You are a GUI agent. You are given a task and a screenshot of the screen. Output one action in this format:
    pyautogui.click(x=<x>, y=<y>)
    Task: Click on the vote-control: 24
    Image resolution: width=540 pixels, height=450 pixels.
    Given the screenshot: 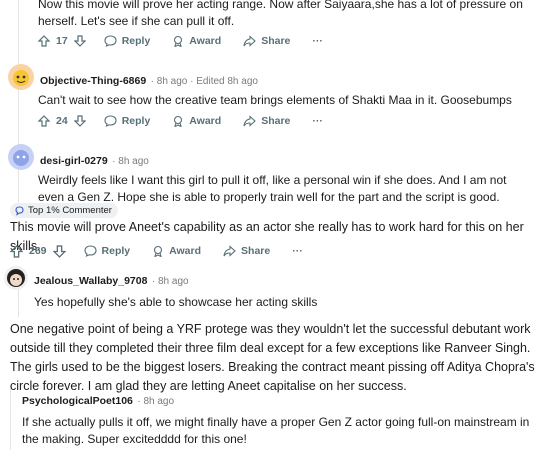 What is the action you would take?
    pyautogui.click(x=62, y=121)
    